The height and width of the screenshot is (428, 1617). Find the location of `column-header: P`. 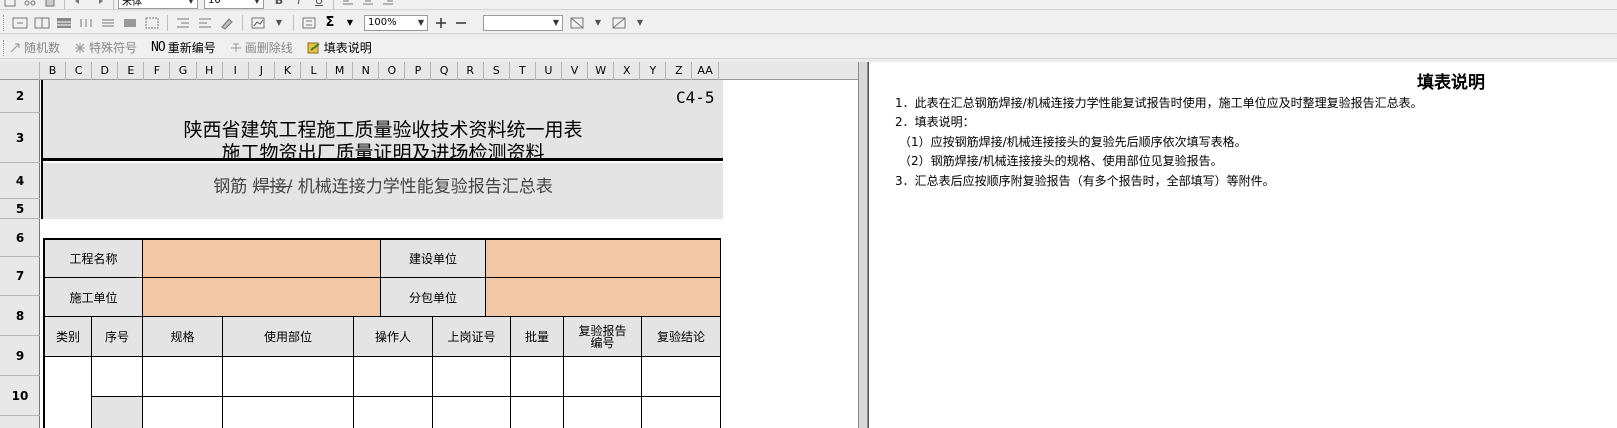

column-header: P is located at coordinates (418, 71).